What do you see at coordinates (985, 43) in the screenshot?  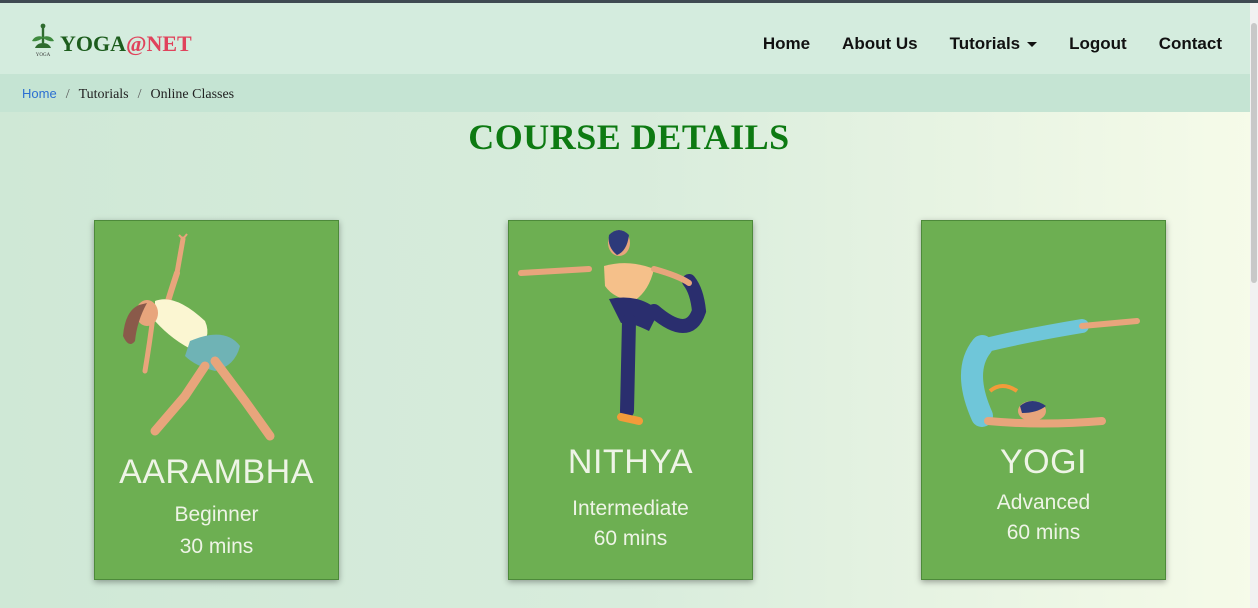 I see `nav-tutorials-label: Tutorials` at bounding box center [985, 43].